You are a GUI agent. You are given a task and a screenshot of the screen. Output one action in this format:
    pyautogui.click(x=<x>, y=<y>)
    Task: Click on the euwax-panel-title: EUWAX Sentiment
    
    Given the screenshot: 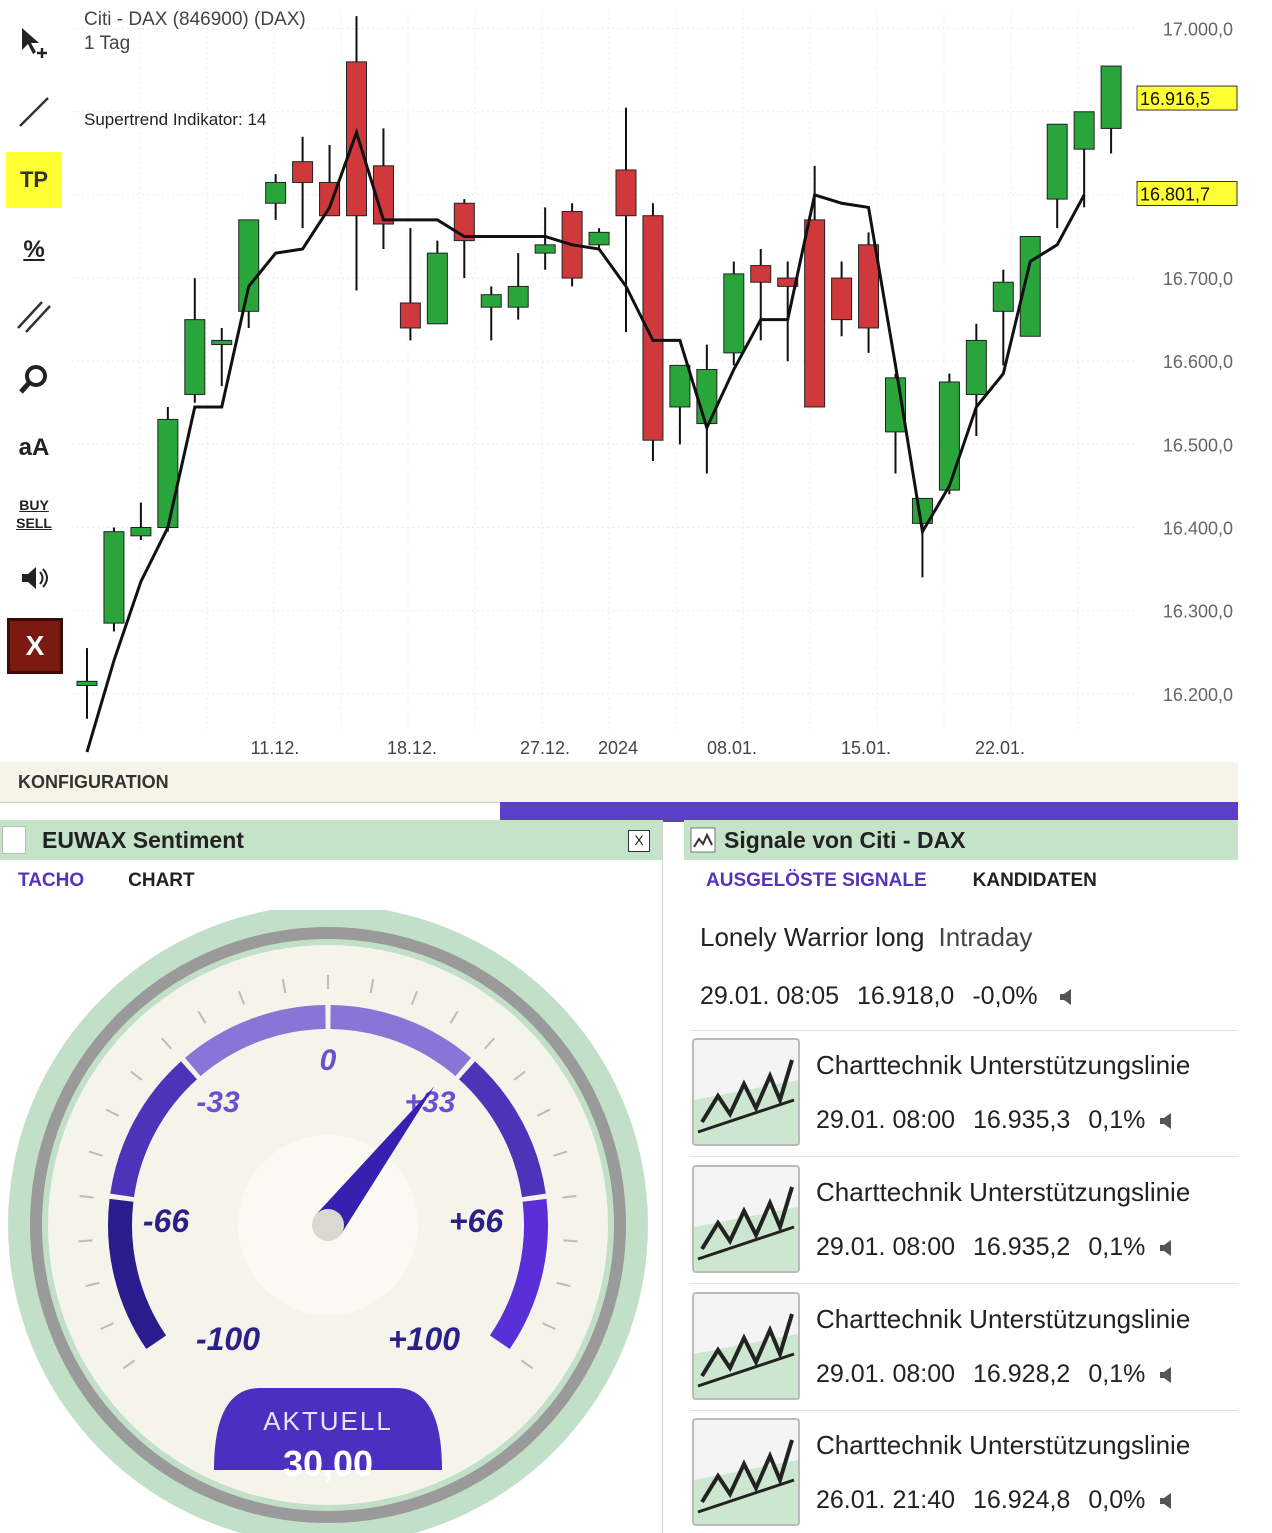 What is the action you would take?
    pyautogui.click(x=143, y=839)
    